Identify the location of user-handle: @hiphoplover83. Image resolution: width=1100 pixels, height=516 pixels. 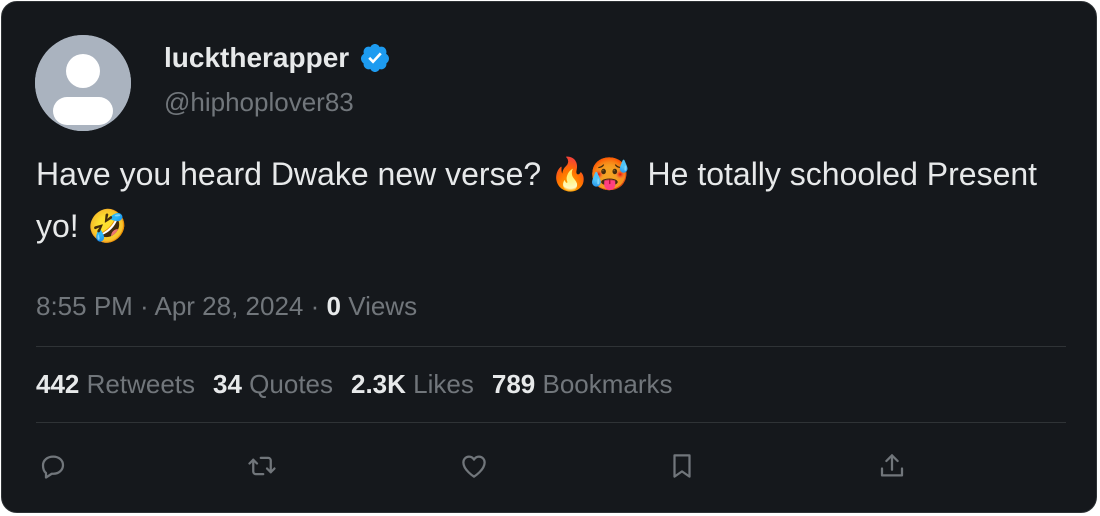
(259, 102).